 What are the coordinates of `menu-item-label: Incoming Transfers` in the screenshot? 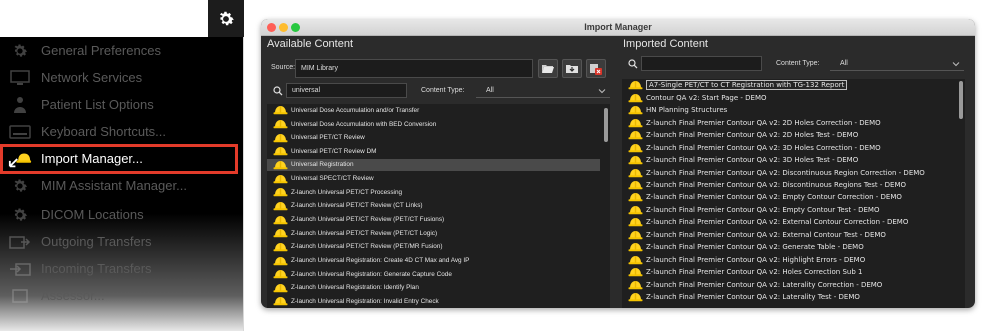 It's located at (96, 268).